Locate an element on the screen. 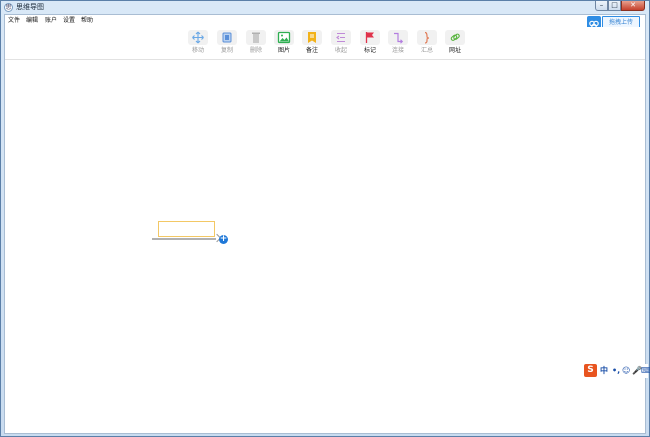 The width and height of the screenshot is (650, 437). ime-toolbar: S 中 •, ☺ 🎤 ⌨ is located at coordinates (617, 371).